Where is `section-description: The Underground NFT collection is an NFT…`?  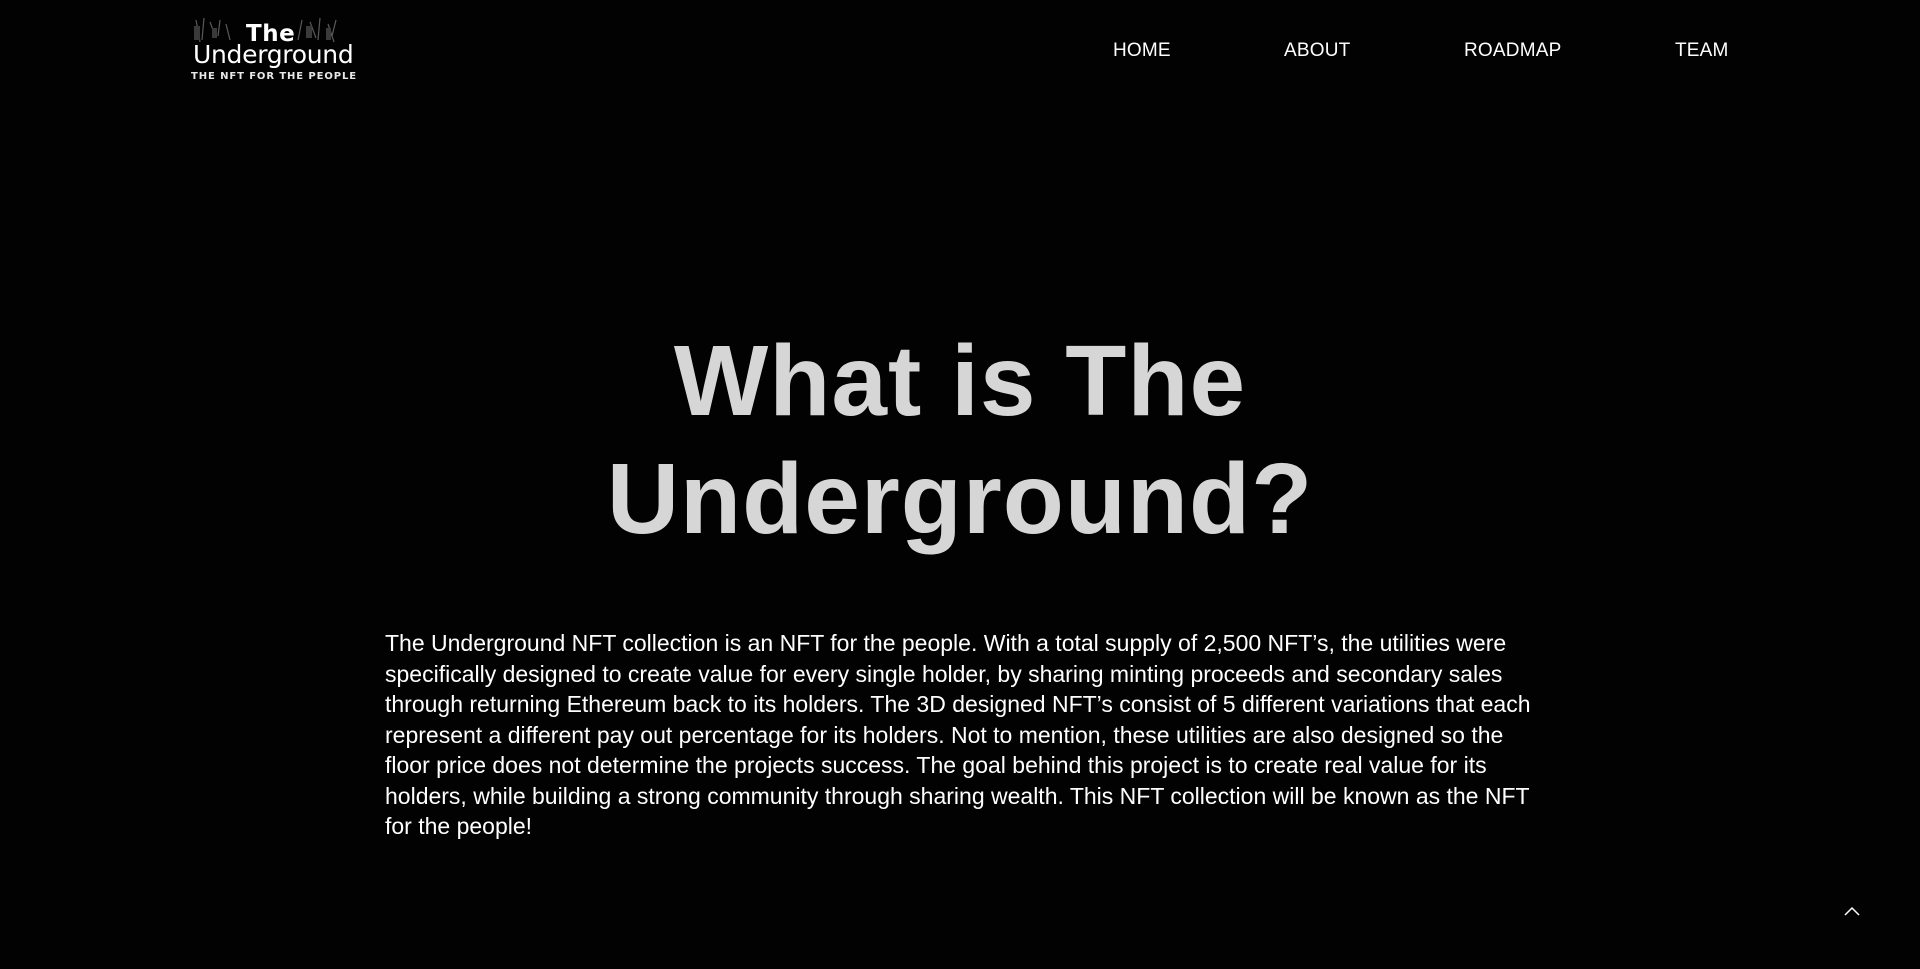
section-description: The Underground NFT collection is an NFT… is located at coordinates (958, 734).